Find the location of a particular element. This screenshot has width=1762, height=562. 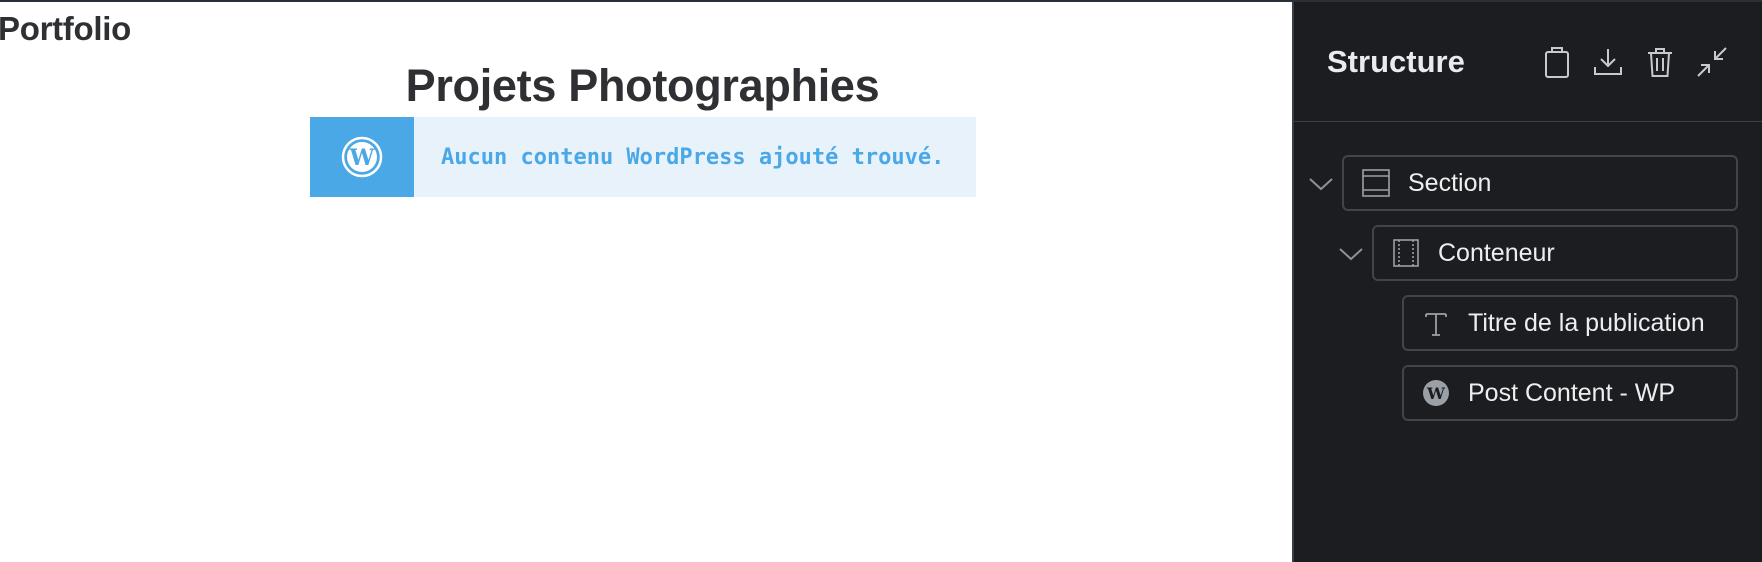

container-icon is located at coordinates (1406, 253).